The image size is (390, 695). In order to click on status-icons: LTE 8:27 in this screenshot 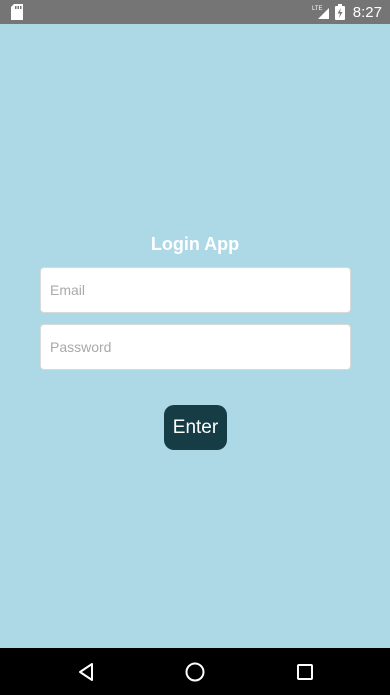, I will do `click(347, 12)`.